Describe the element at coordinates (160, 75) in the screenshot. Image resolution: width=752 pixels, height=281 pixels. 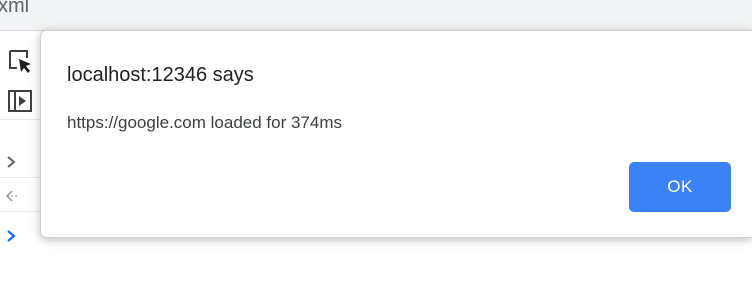
I see `dialog-title: localhost:12346 says` at that location.